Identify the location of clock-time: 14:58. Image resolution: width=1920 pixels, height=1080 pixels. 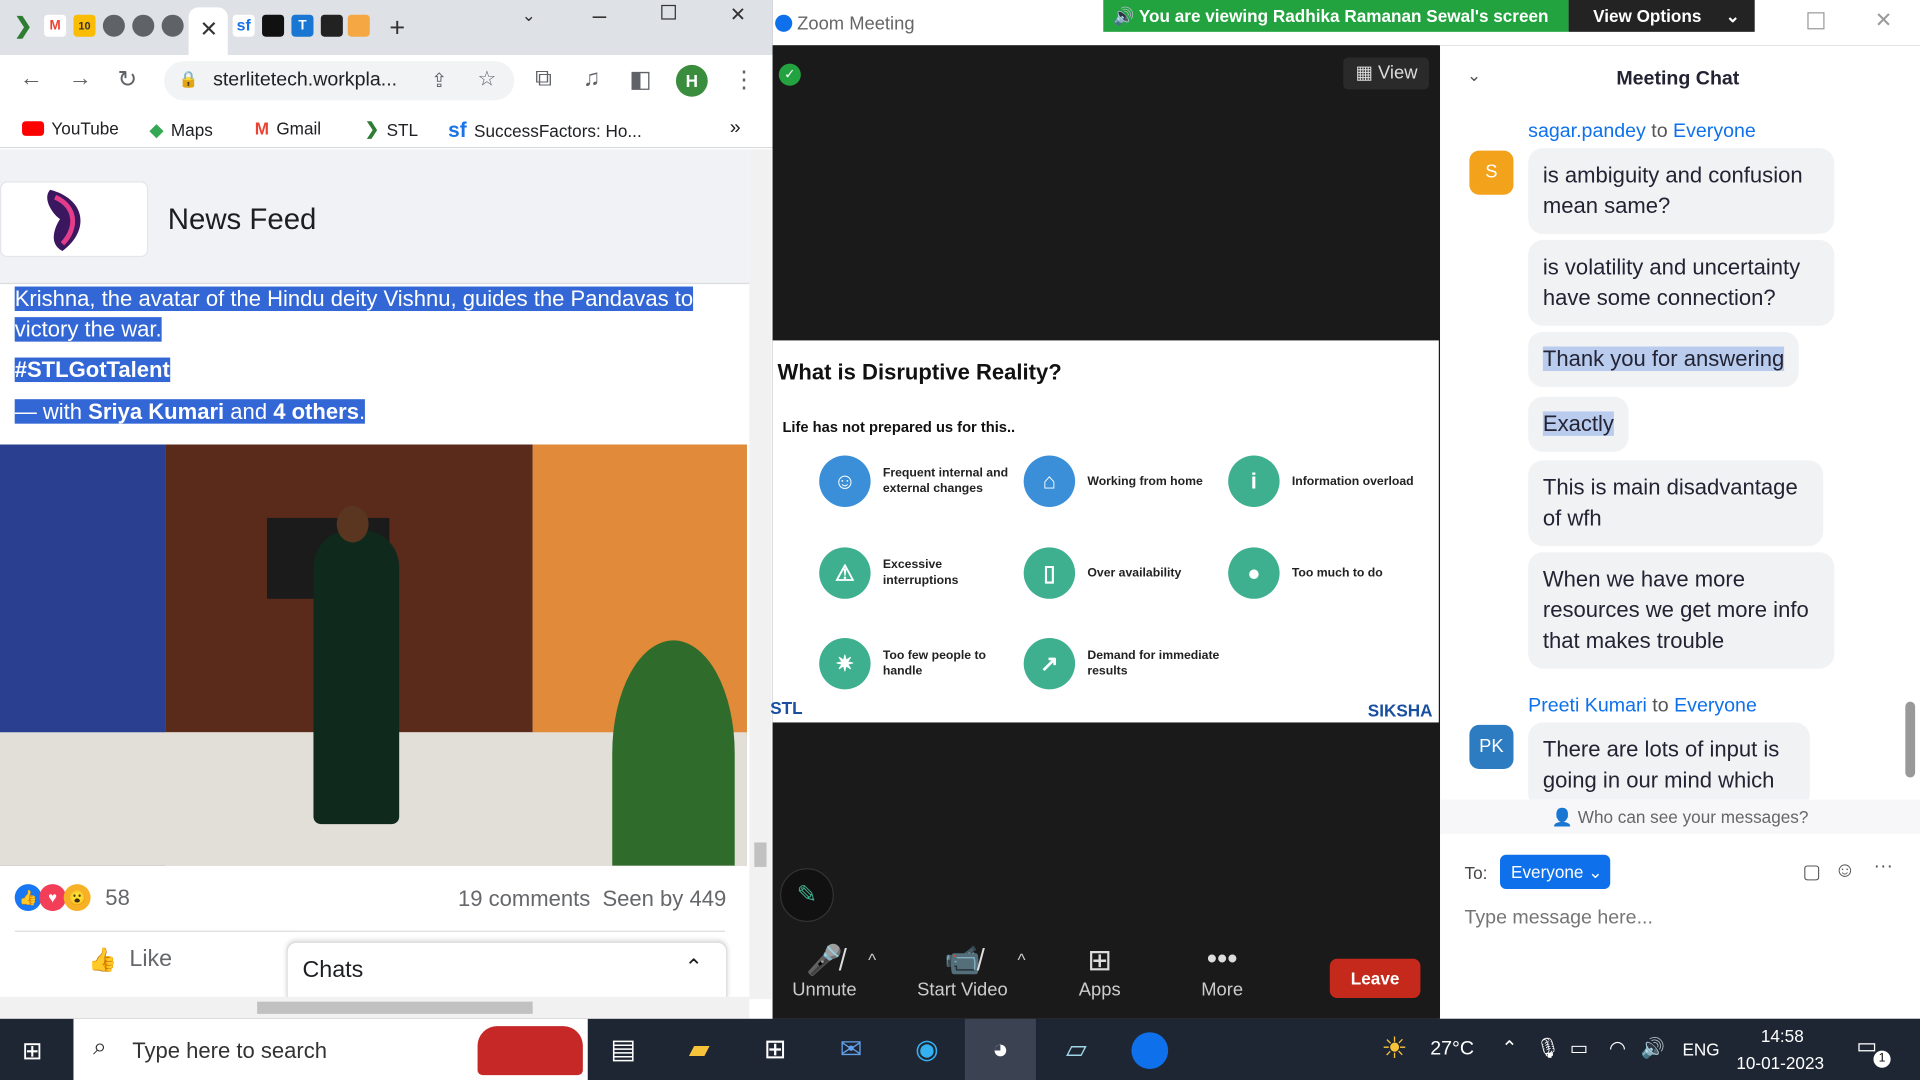
(1782, 1036).